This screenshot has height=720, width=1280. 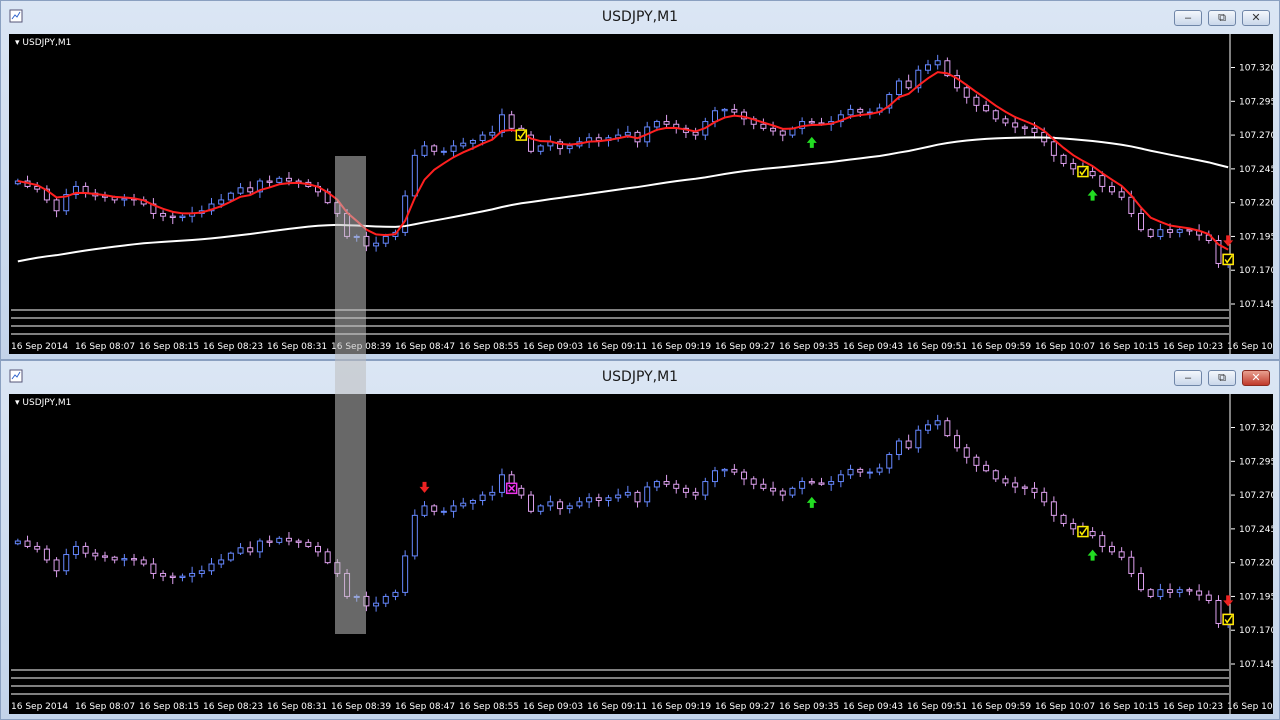 What do you see at coordinates (511, 488) in the screenshot?
I see `x-marker-icon` at bounding box center [511, 488].